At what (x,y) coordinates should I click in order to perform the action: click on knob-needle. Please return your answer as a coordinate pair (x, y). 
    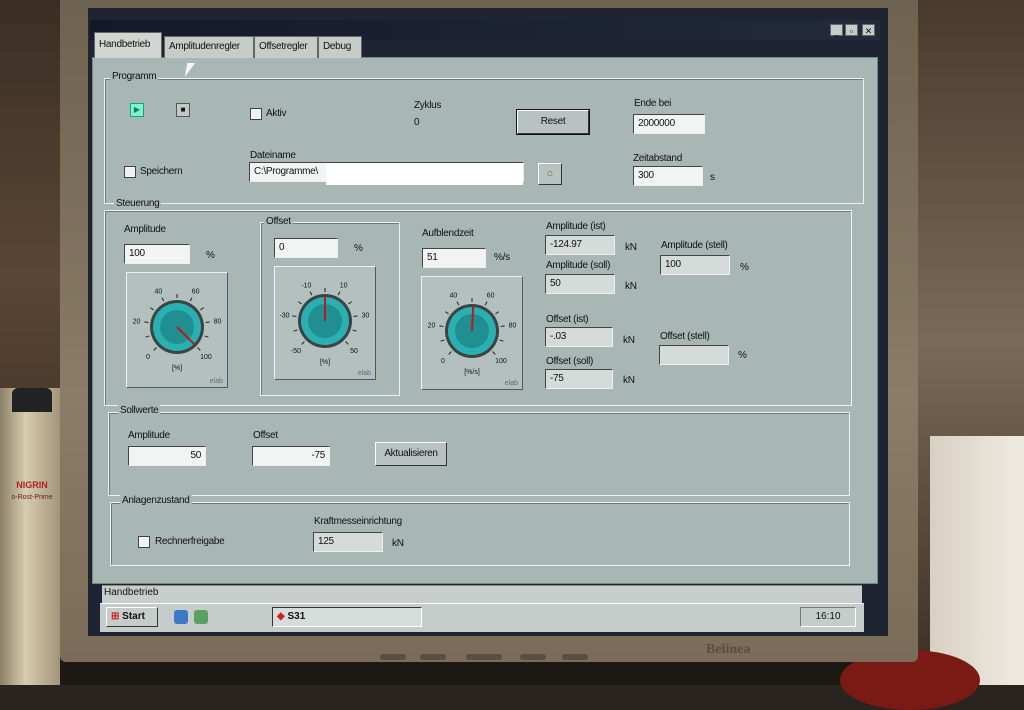
    Looking at the image, I should click on (473, 318).